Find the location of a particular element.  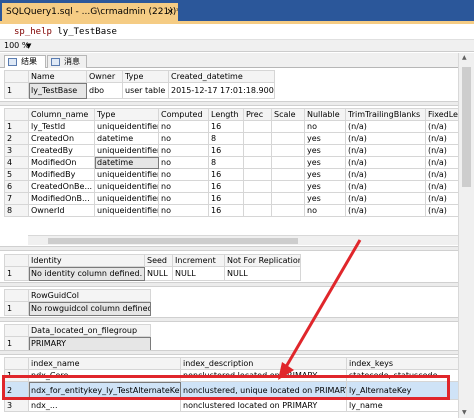

close-tab-icon: × is located at coordinates (170, 12).